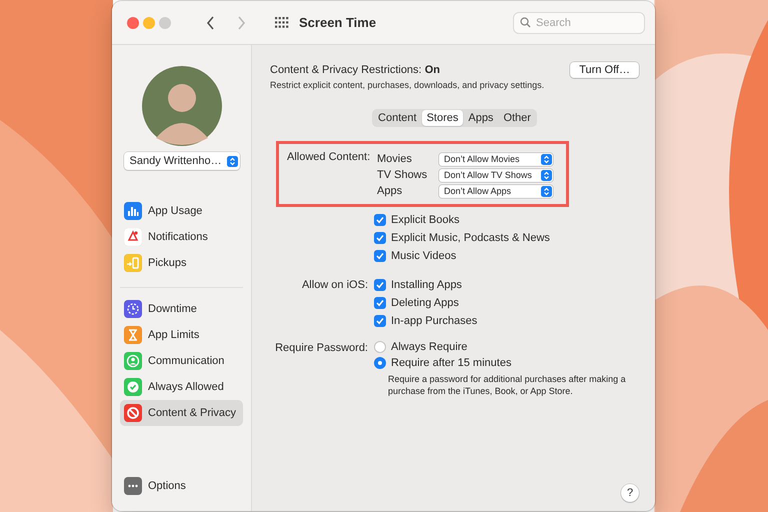 Image resolution: width=768 pixels, height=512 pixels. Describe the element at coordinates (425, 220) in the screenshot. I see `checkbox-label: Explicit Books` at that location.